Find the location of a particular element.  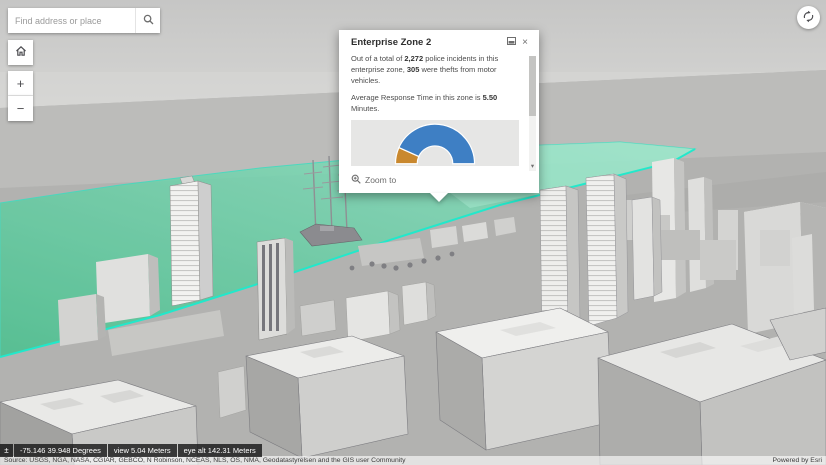

compass-button is located at coordinates (808, 17).